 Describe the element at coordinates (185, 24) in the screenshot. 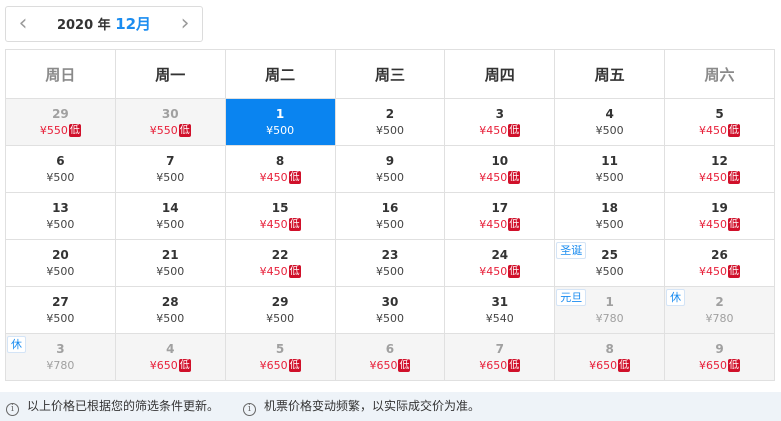

I see `next-month-chevron-right-icon: ›` at that location.